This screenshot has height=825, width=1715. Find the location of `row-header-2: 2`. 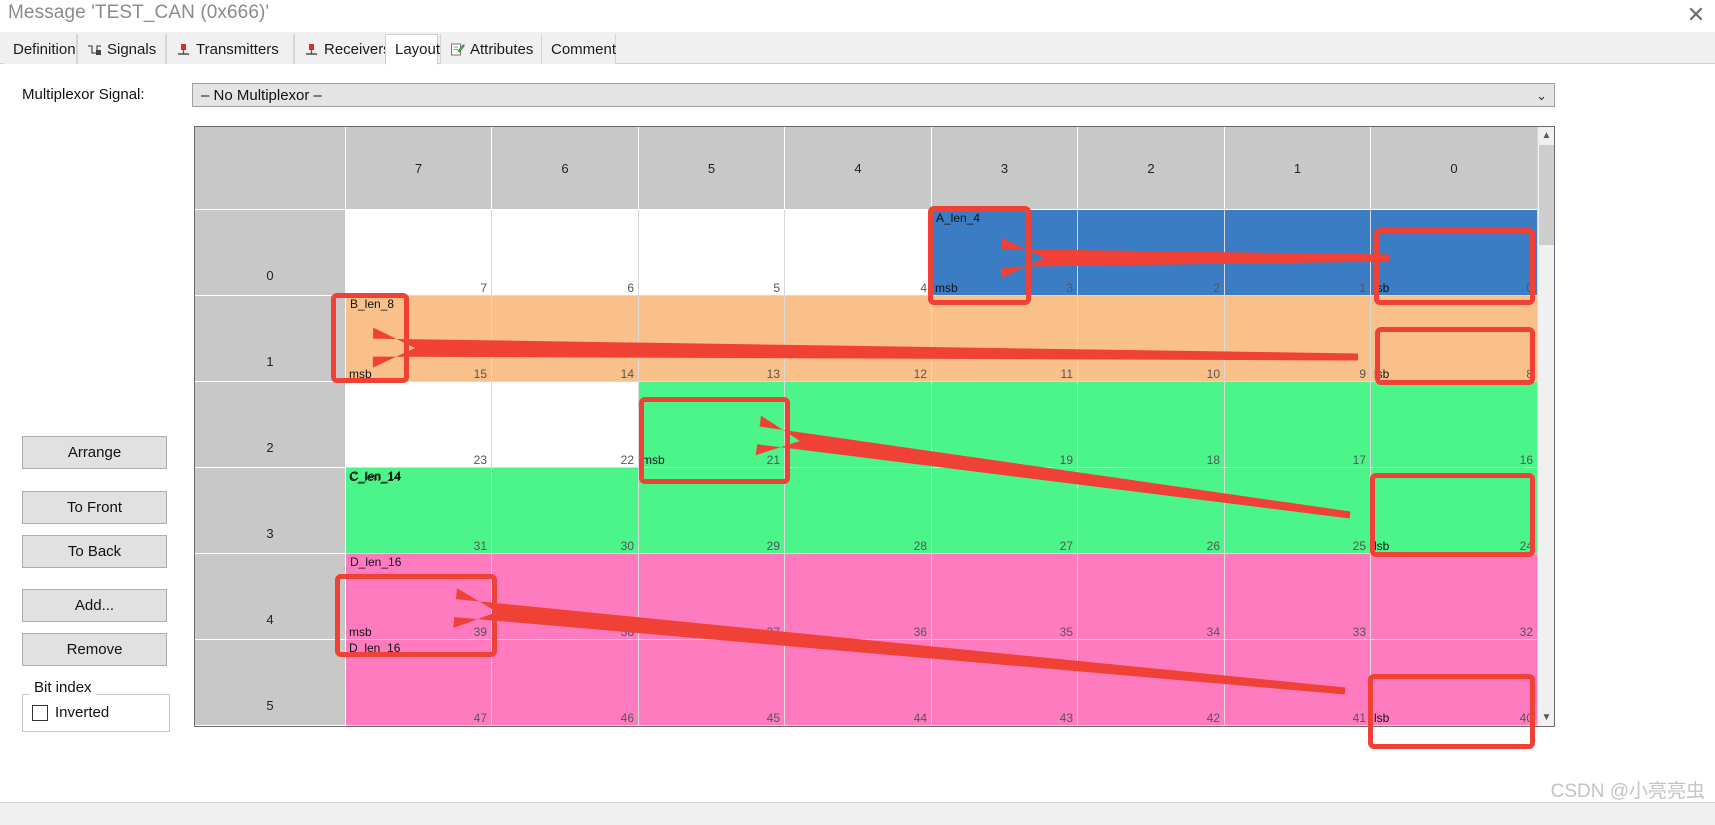

row-header-2: 2 is located at coordinates (270, 425).